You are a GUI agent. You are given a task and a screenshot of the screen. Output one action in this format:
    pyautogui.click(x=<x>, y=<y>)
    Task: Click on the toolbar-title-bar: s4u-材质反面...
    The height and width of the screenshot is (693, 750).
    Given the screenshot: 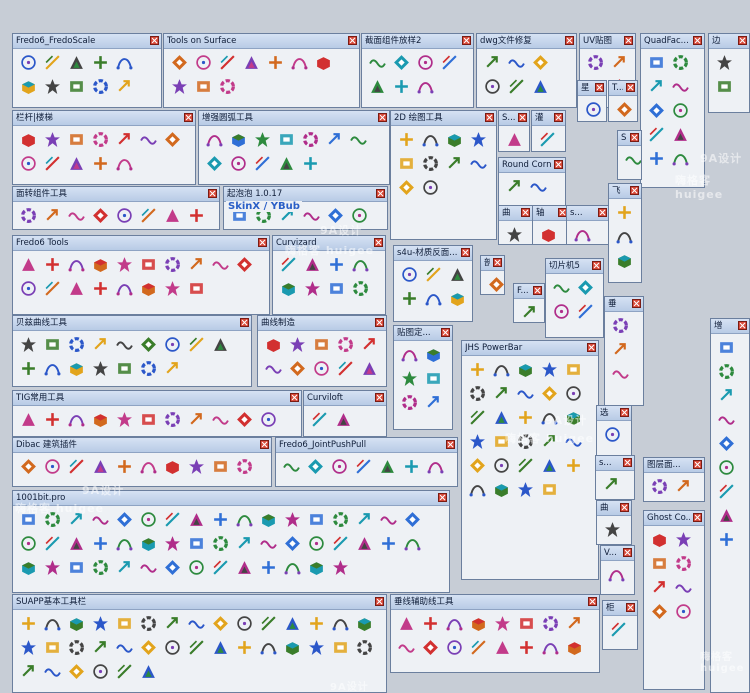 What is the action you would take?
    pyautogui.click(x=433, y=253)
    